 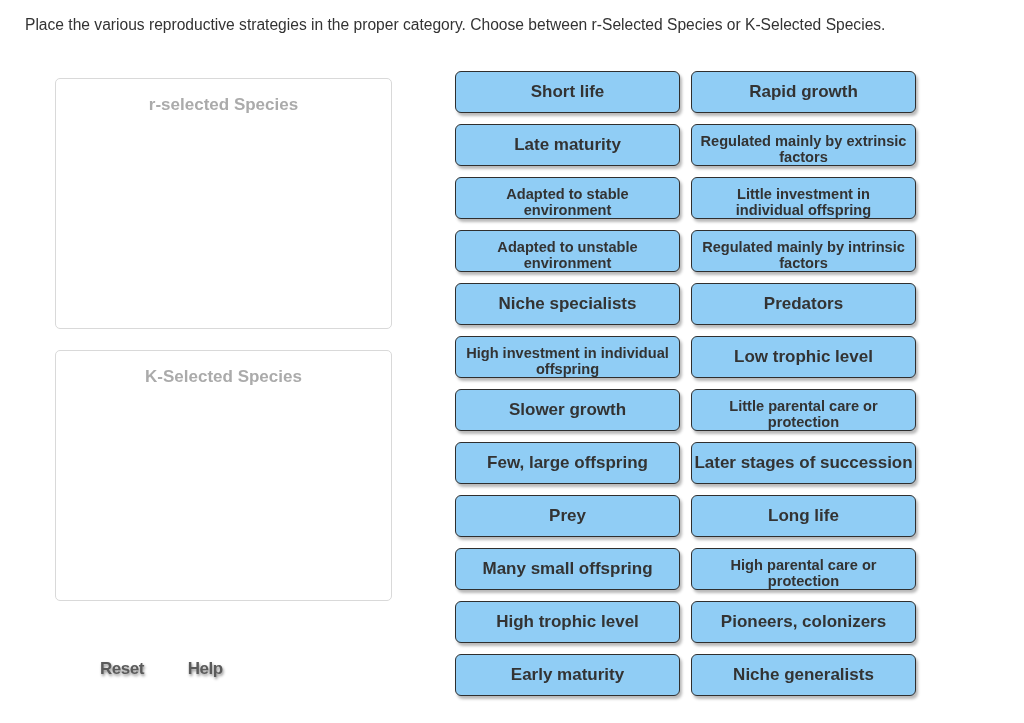 I want to click on drag-tile: Regulated mainly by extrinsic factors, so click(x=803, y=145).